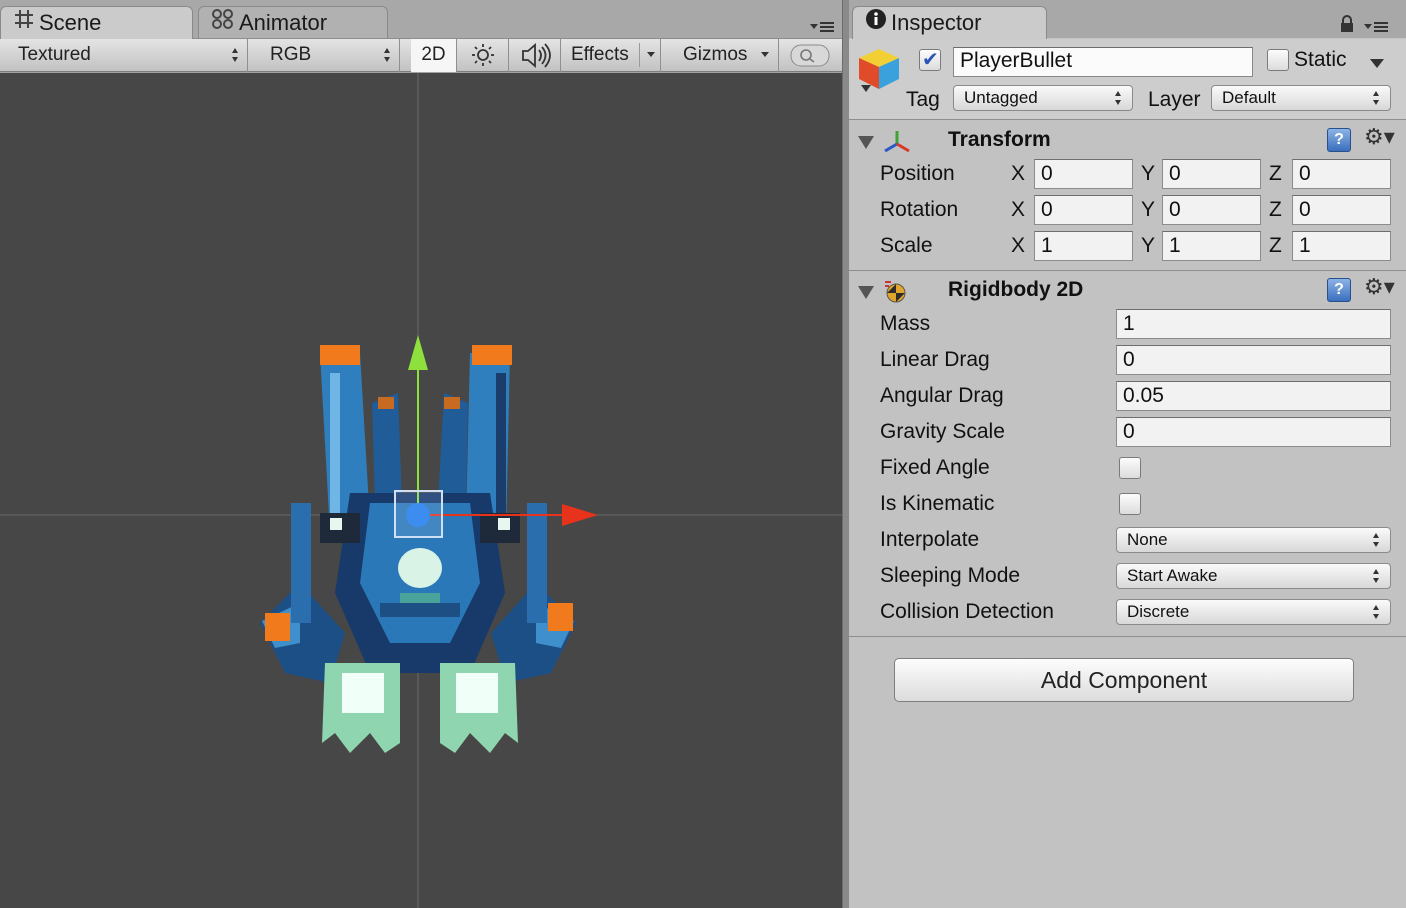 The height and width of the screenshot is (908, 1406). I want to click on gameobject-cube-icon, so click(879, 72).